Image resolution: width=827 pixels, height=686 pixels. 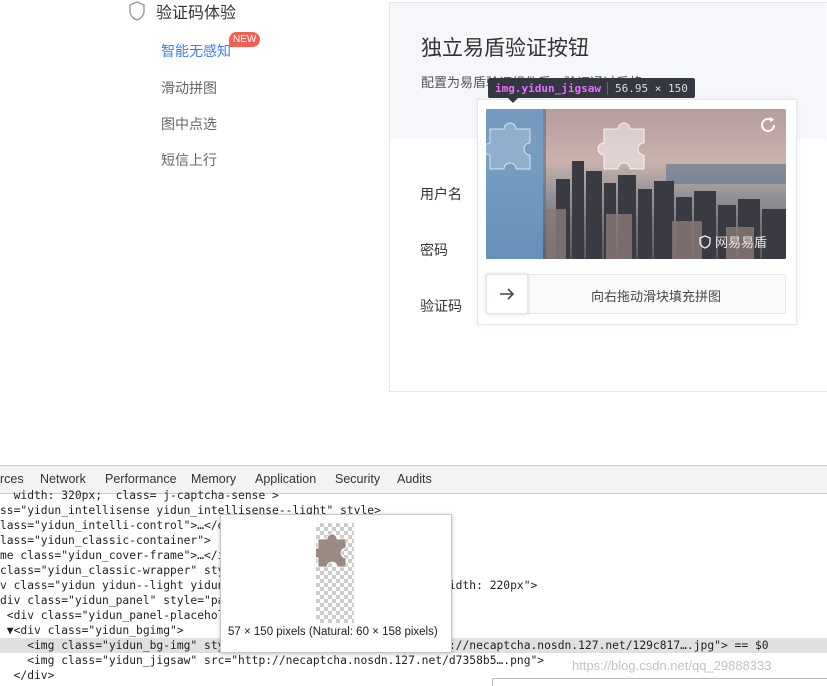 What do you see at coordinates (434, 250) in the screenshot?
I see `password-label: 密码` at bounding box center [434, 250].